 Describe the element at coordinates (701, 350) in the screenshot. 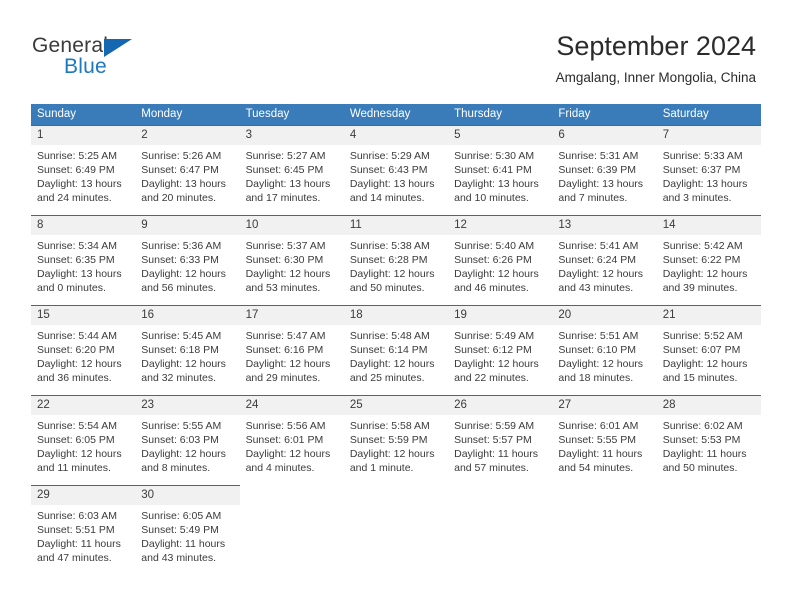

I see `sunset-text: Sunset: 6:07 PM` at that location.